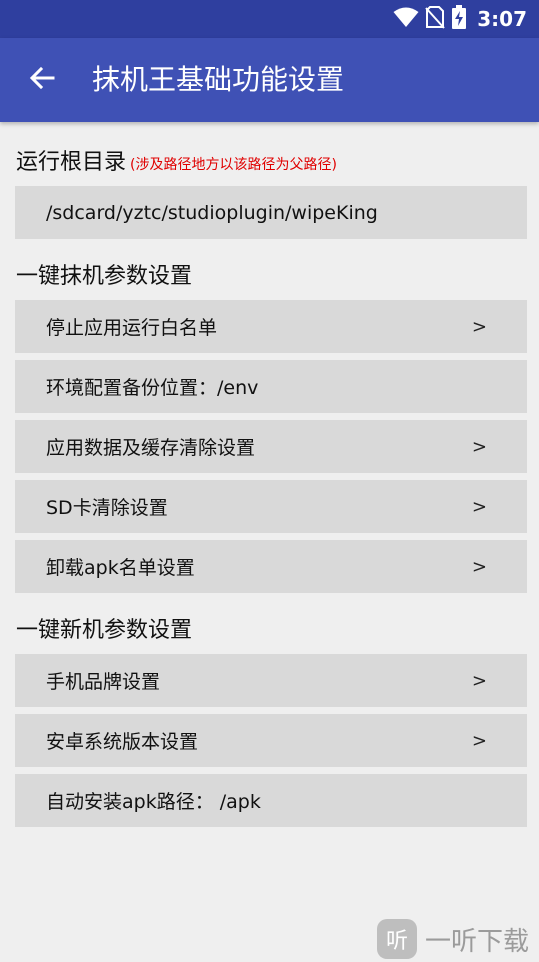  I want to click on list-item-label: SD卡清除设置, so click(107, 508).